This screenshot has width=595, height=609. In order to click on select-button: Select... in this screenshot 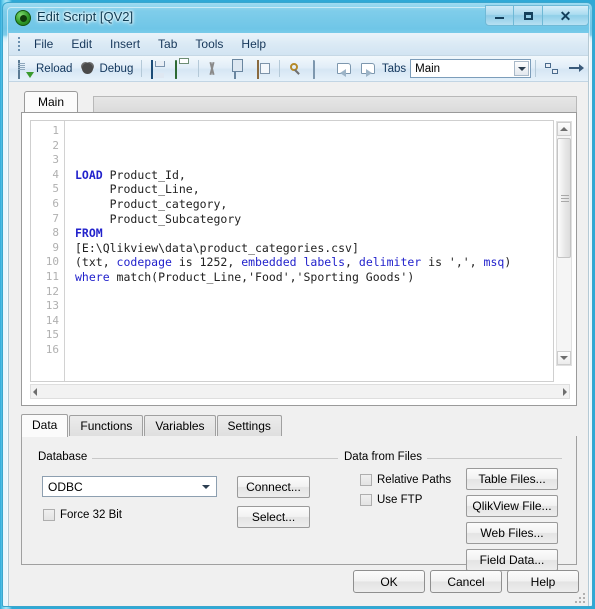, I will do `click(273, 517)`.